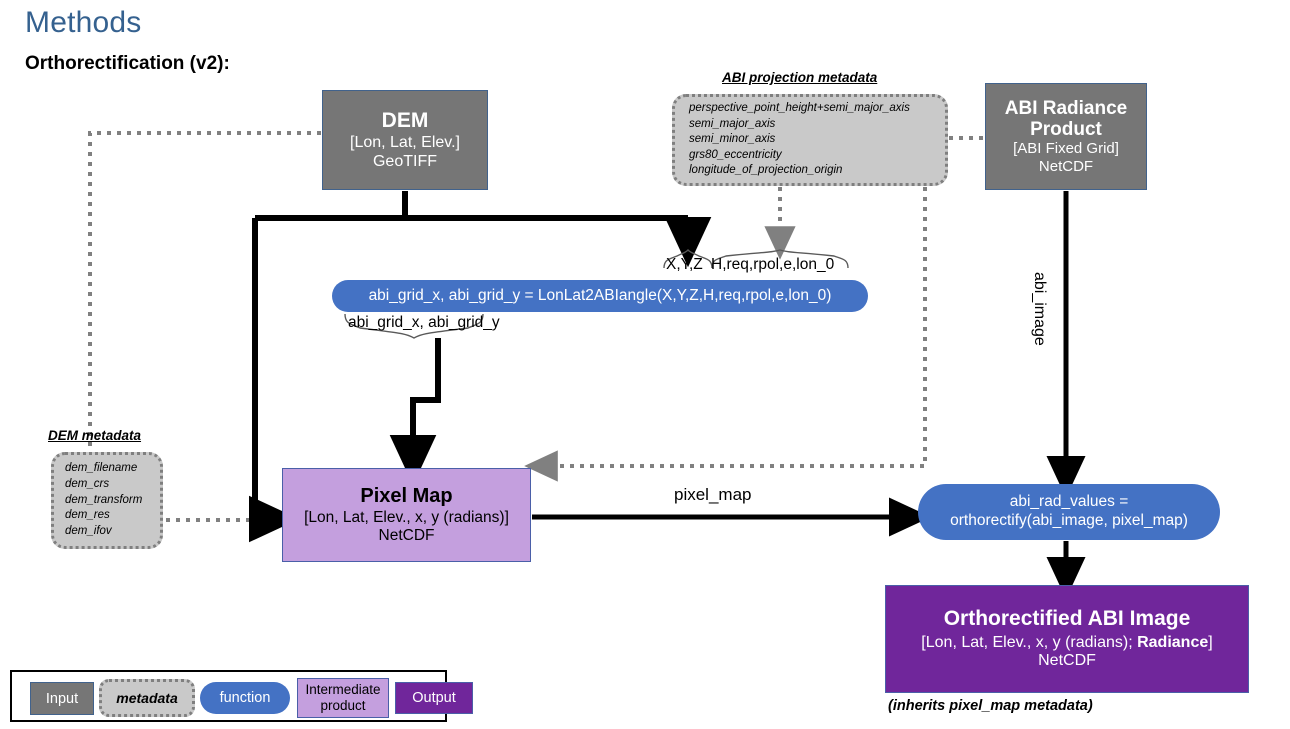  What do you see at coordinates (404, 161) in the screenshot?
I see `node-dem-format: GeoTIFF` at bounding box center [404, 161].